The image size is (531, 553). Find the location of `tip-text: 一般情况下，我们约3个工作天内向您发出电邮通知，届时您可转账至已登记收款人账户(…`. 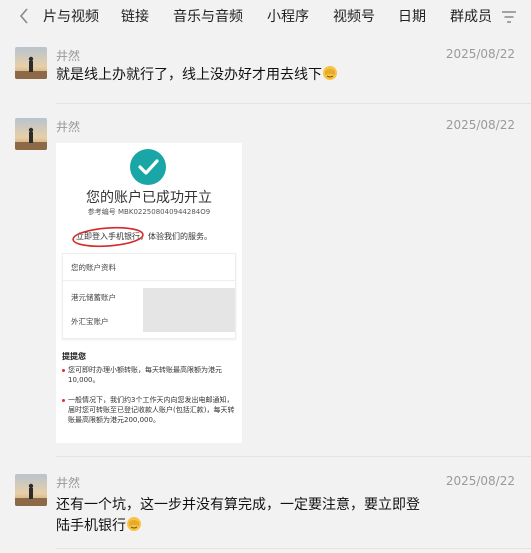

tip-text: 一般情况下，我们约3个工作天内向您发出电邮通知，届时您可转账至已登记收款人账户(… is located at coordinates (151, 410).